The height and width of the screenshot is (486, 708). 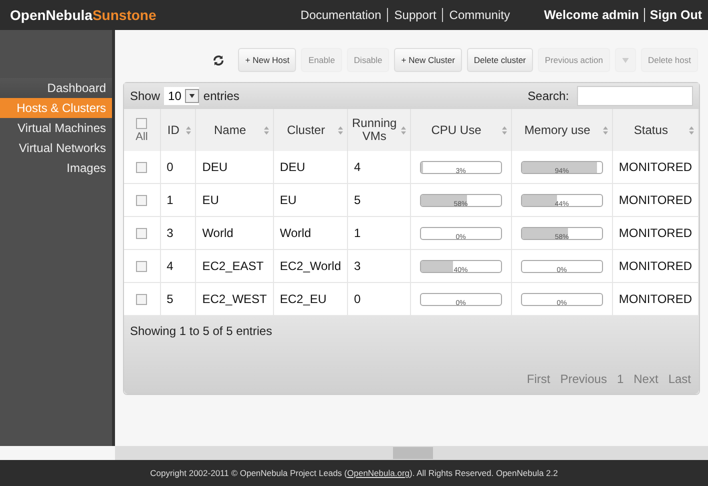 What do you see at coordinates (178, 130) in the screenshot?
I see `column-header: ID` at bounding box center [178, 130].